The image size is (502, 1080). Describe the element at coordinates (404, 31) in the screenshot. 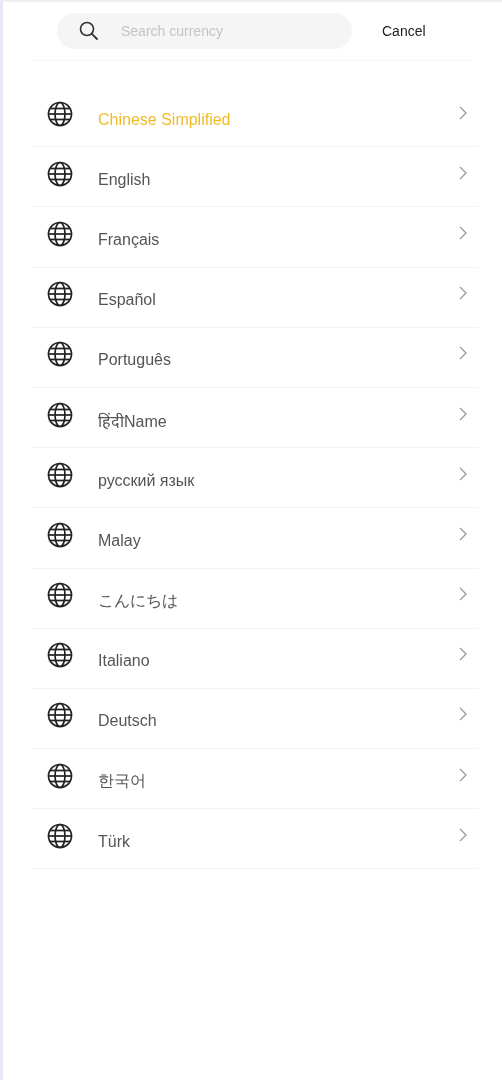

I see `cancel-button: Cancel` at that location.